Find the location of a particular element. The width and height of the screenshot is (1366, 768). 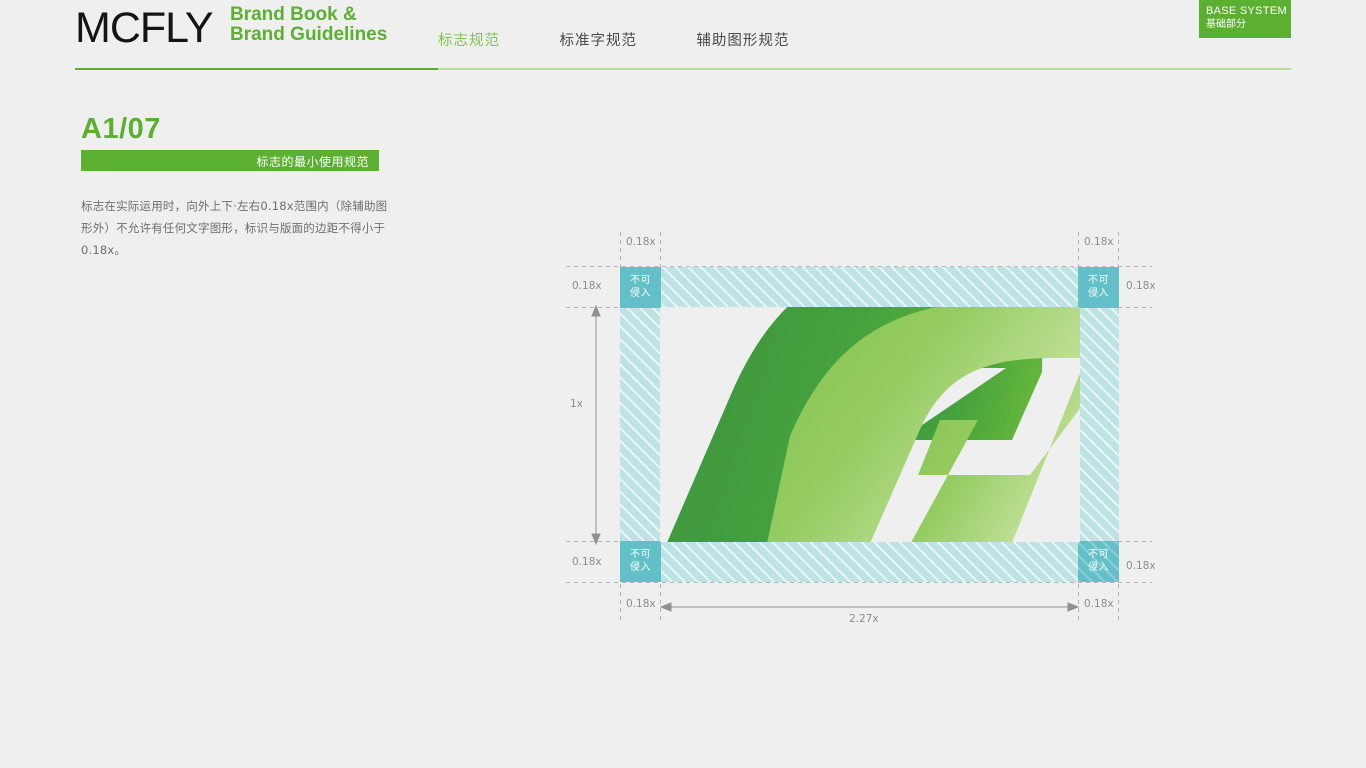

zone-label-bottom-left: 不可 侵入 is located at coordinates (640, 561).